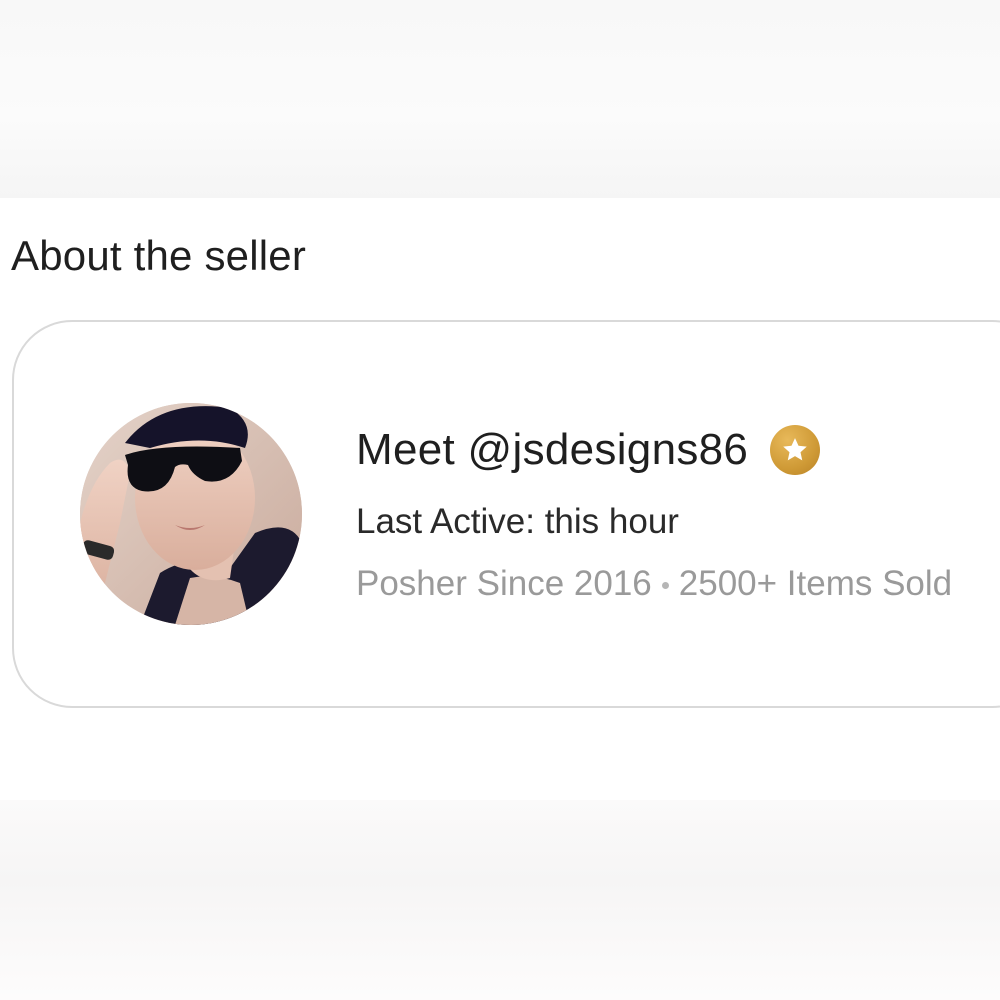  I want to click on seller-meta: Posher Since 2016 2500+ Items Sold, so click(654, 584).